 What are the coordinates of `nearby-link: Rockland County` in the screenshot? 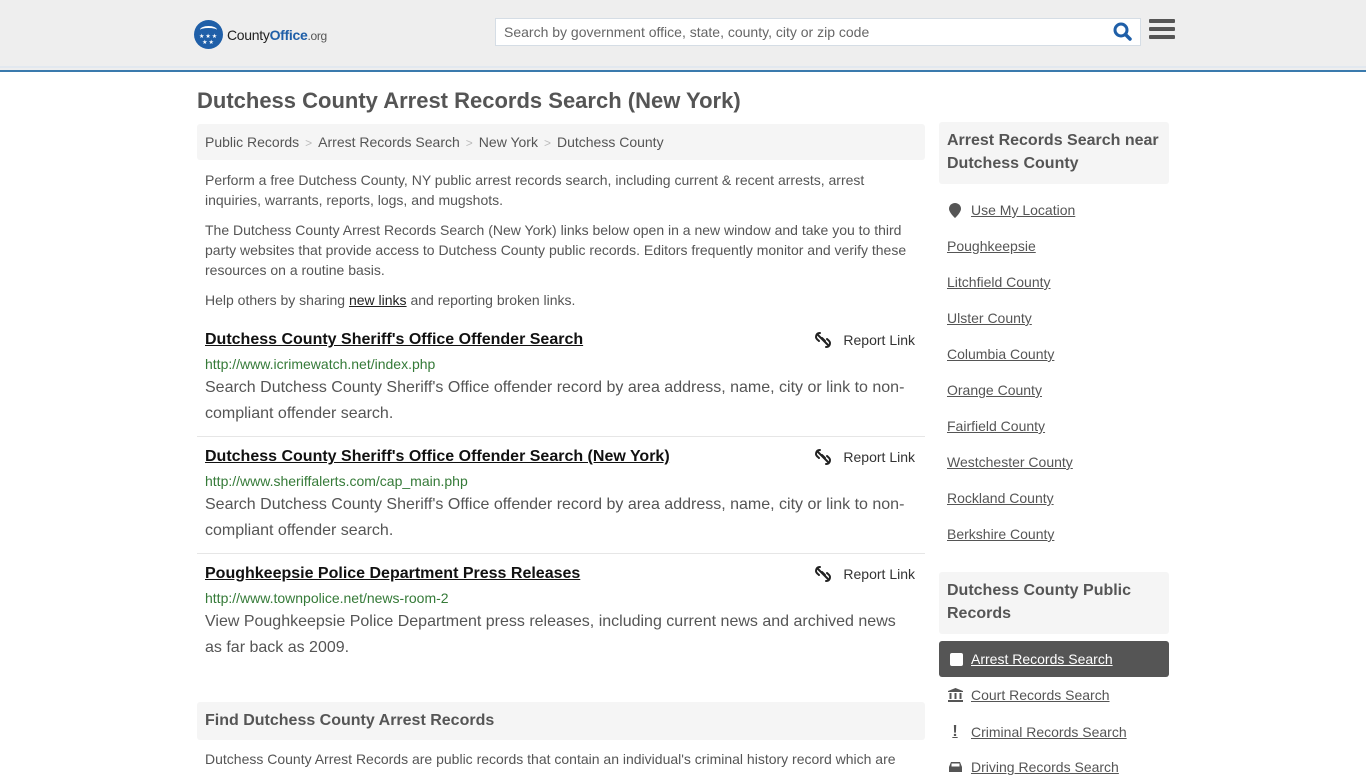 It's located at (1000, 498).